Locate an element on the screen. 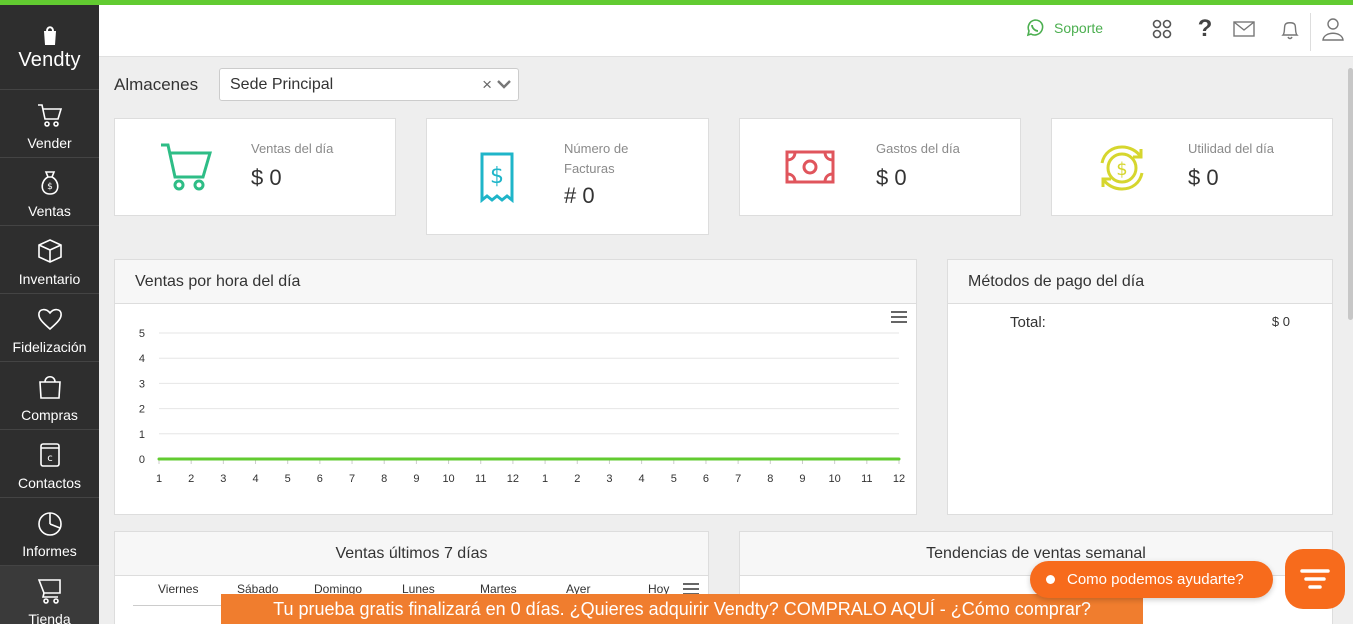 This screenshot has height=624, width=1353. cart-icon is located at coordinates (186, 167).